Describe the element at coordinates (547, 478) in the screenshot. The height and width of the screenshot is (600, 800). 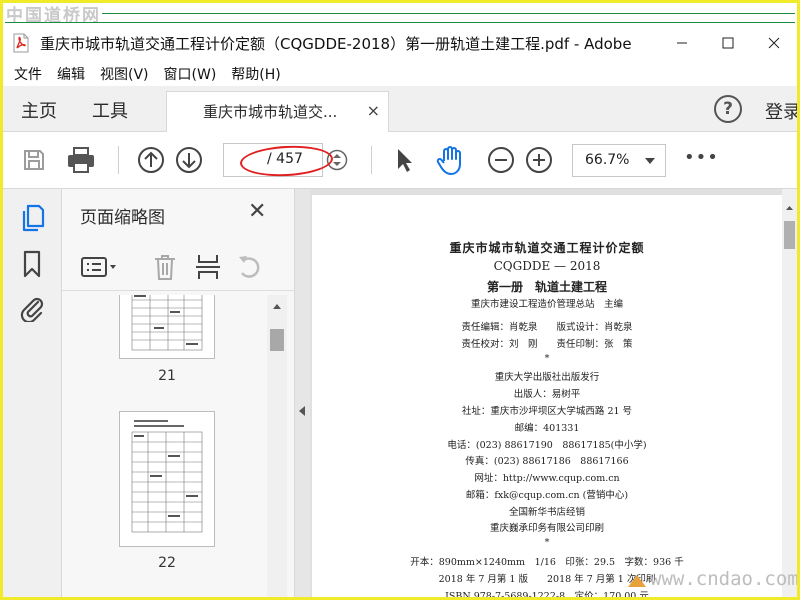
I see `doc-line: 网址：http://www.cqup.com.cn` at that location.